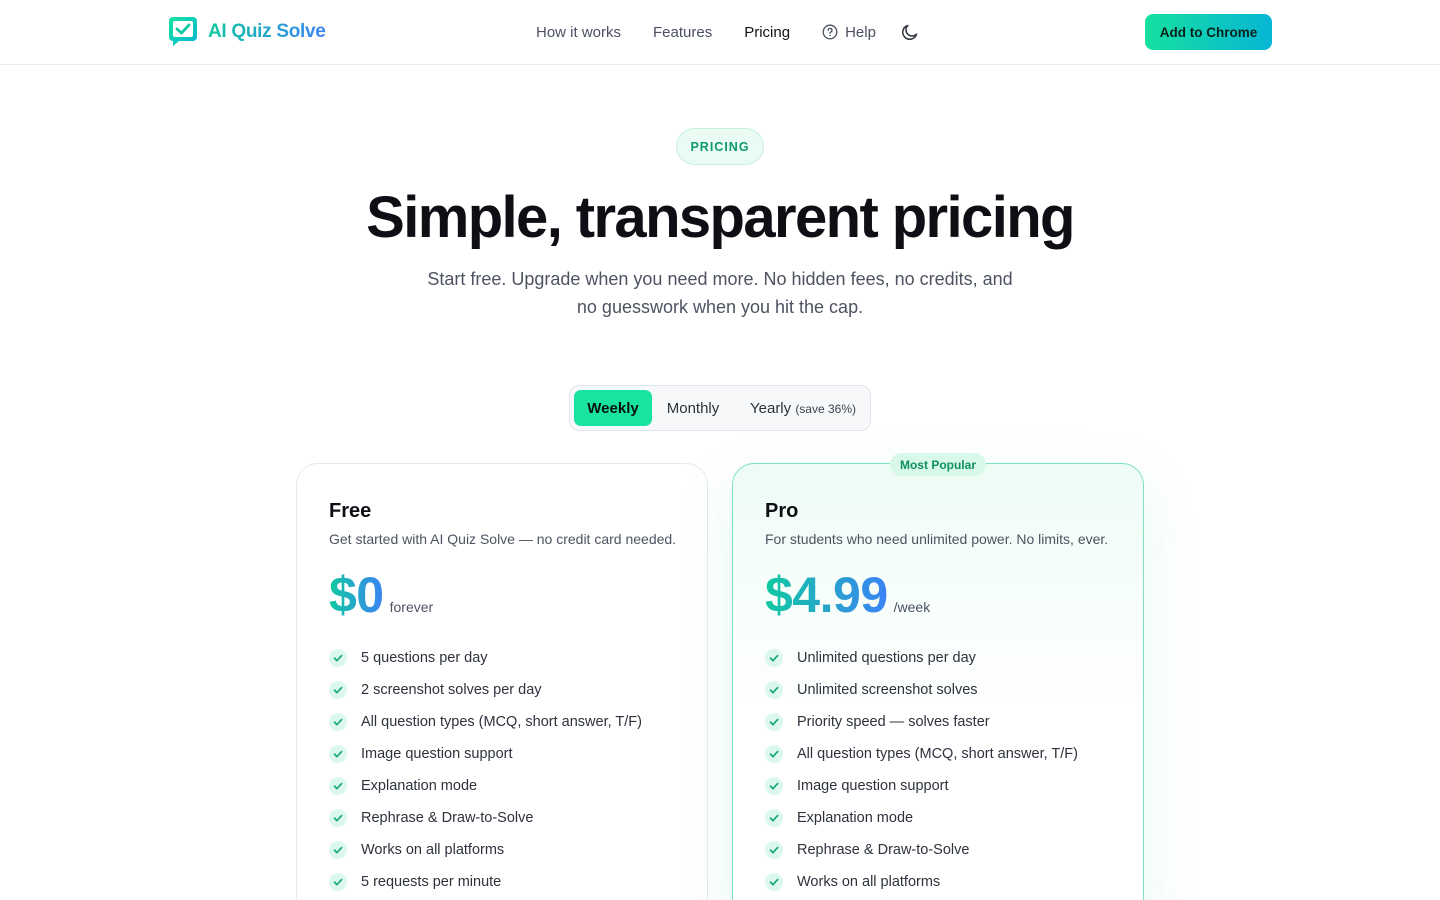 The image size is (1440, 900). I want to click on price-amount: $4.99, so click(826, 595).